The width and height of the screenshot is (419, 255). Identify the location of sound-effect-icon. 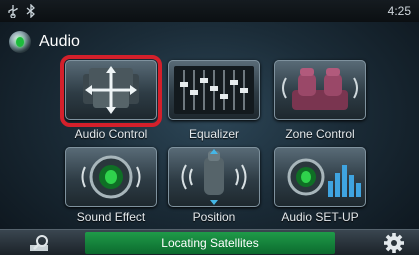
(111, 177).